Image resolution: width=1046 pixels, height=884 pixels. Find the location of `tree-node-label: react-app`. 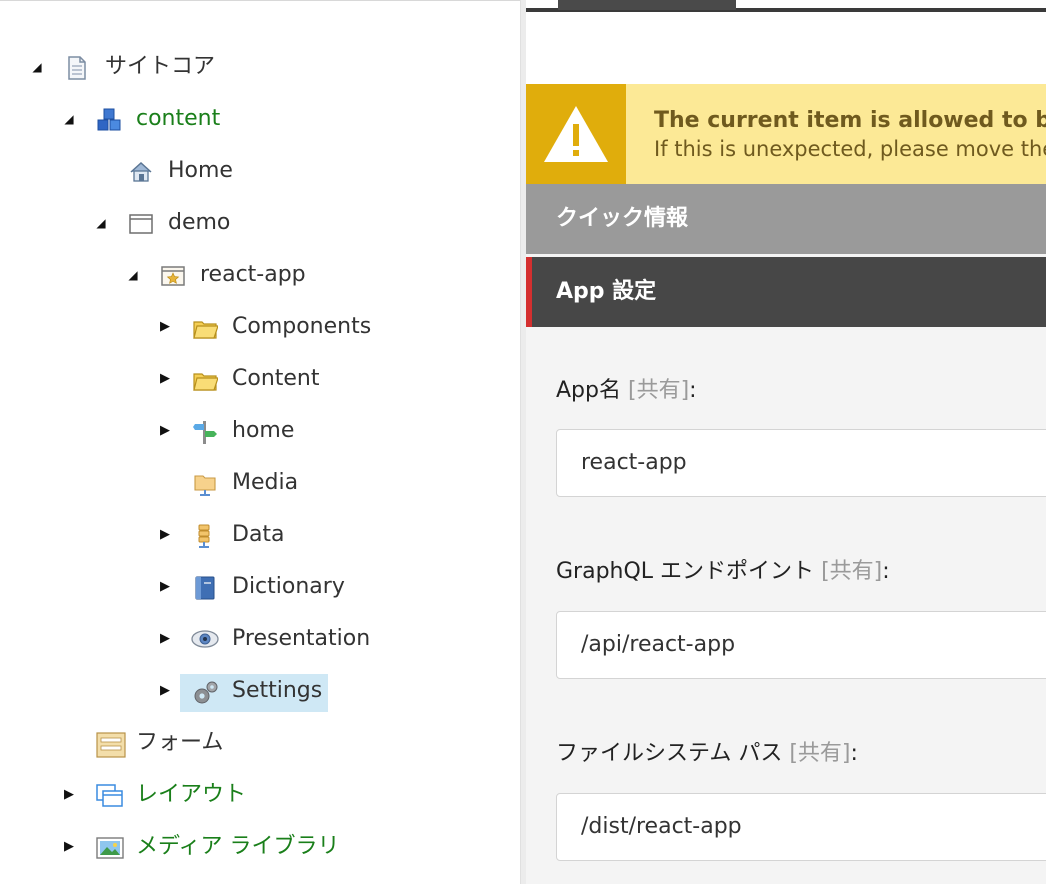

tree-node-label: react-app is located at coordinates (253, 274).